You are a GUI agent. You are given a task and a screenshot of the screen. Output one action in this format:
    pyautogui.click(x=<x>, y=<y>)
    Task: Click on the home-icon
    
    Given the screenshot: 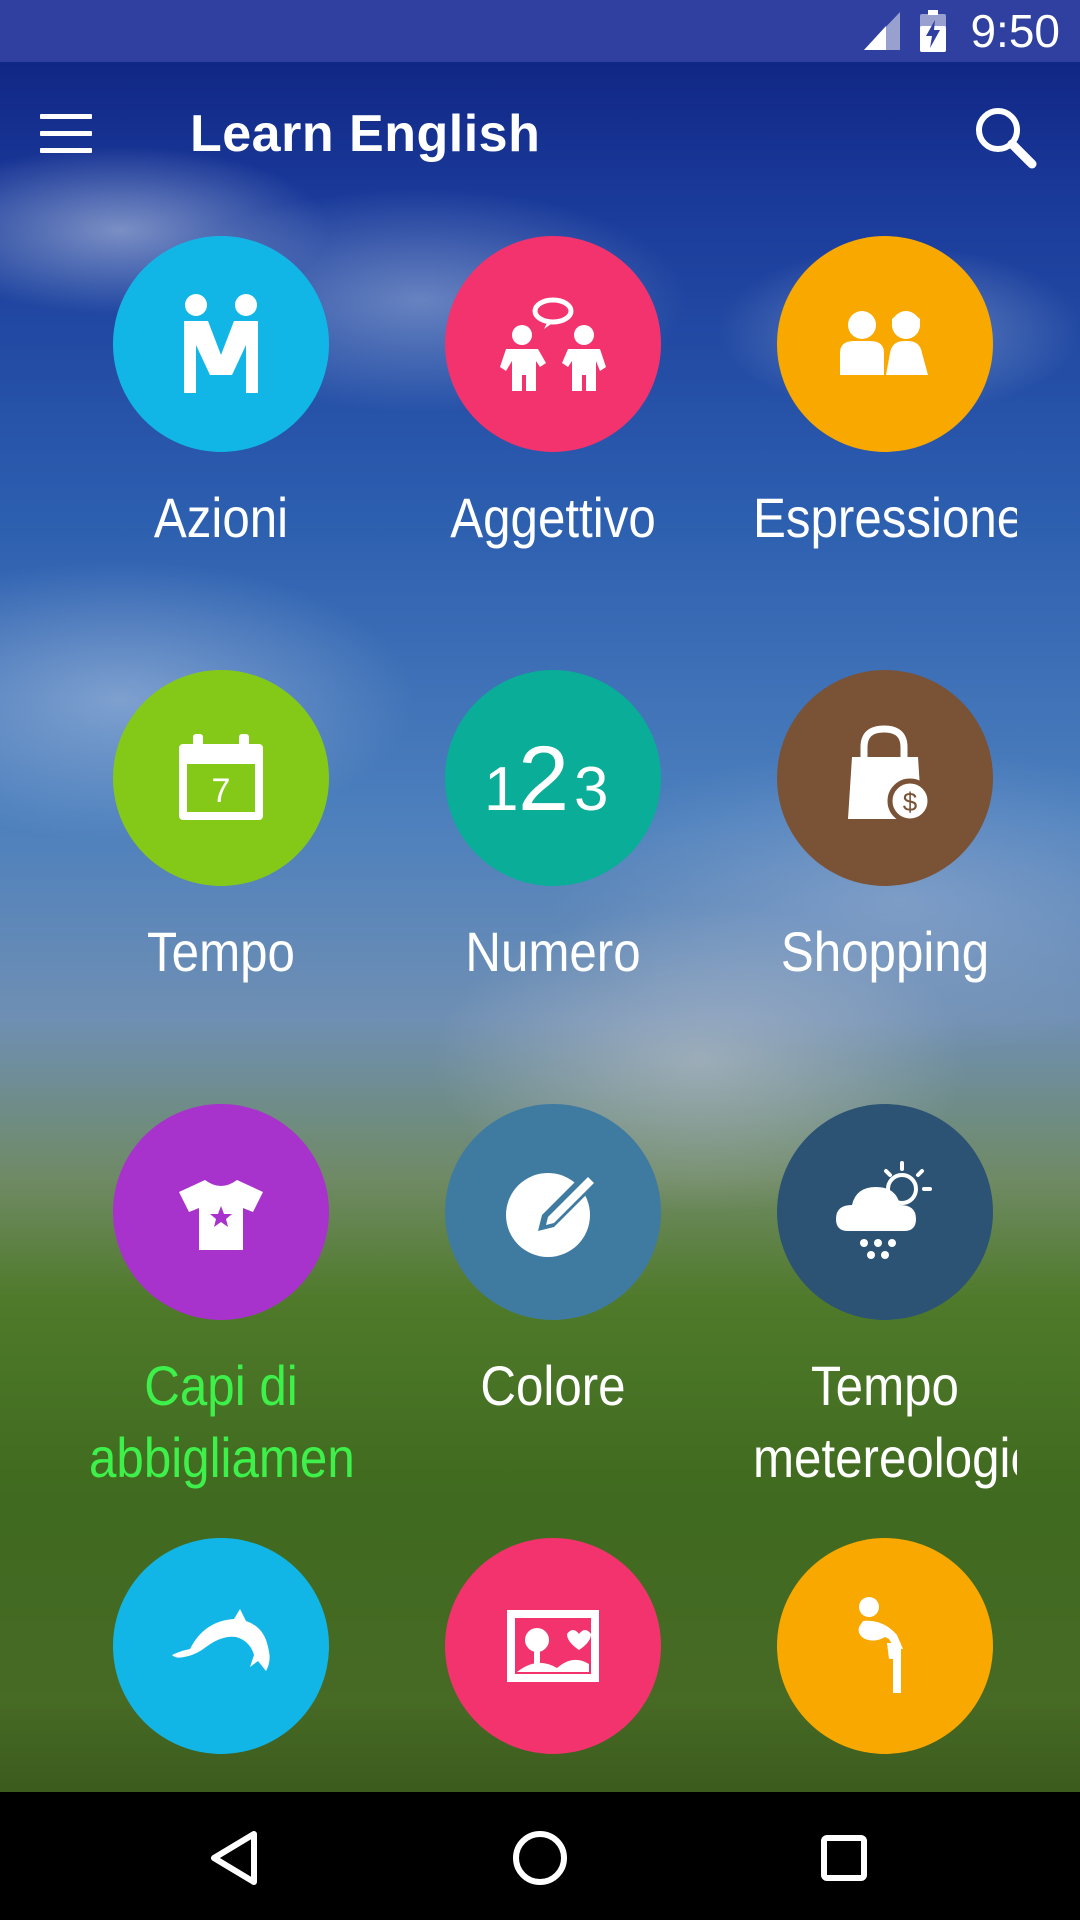 What is the action you would take?
    pyautogui.click(x=540, y=1858)
    